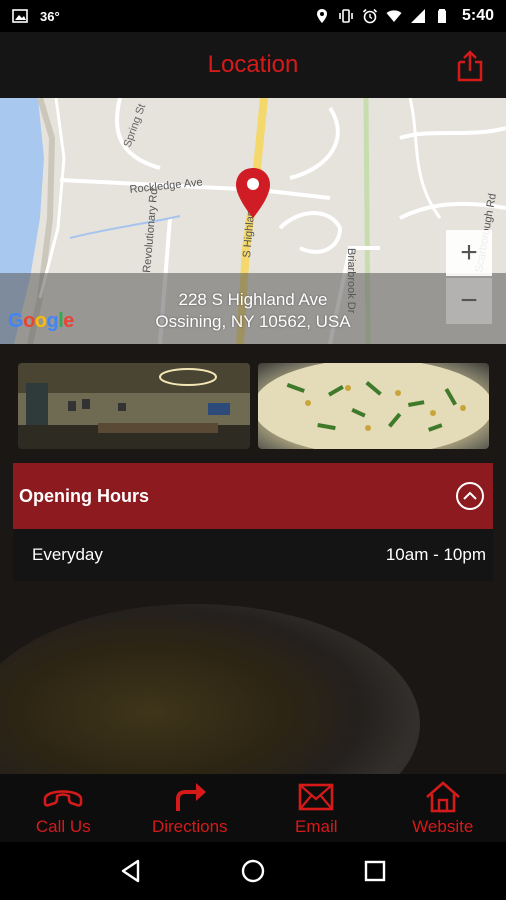 The height and width of the screenshot is (900, 506). Describe the element at coordinates (63, 826) in the screenshot. I see `call-us-label: Call Us` at that location.